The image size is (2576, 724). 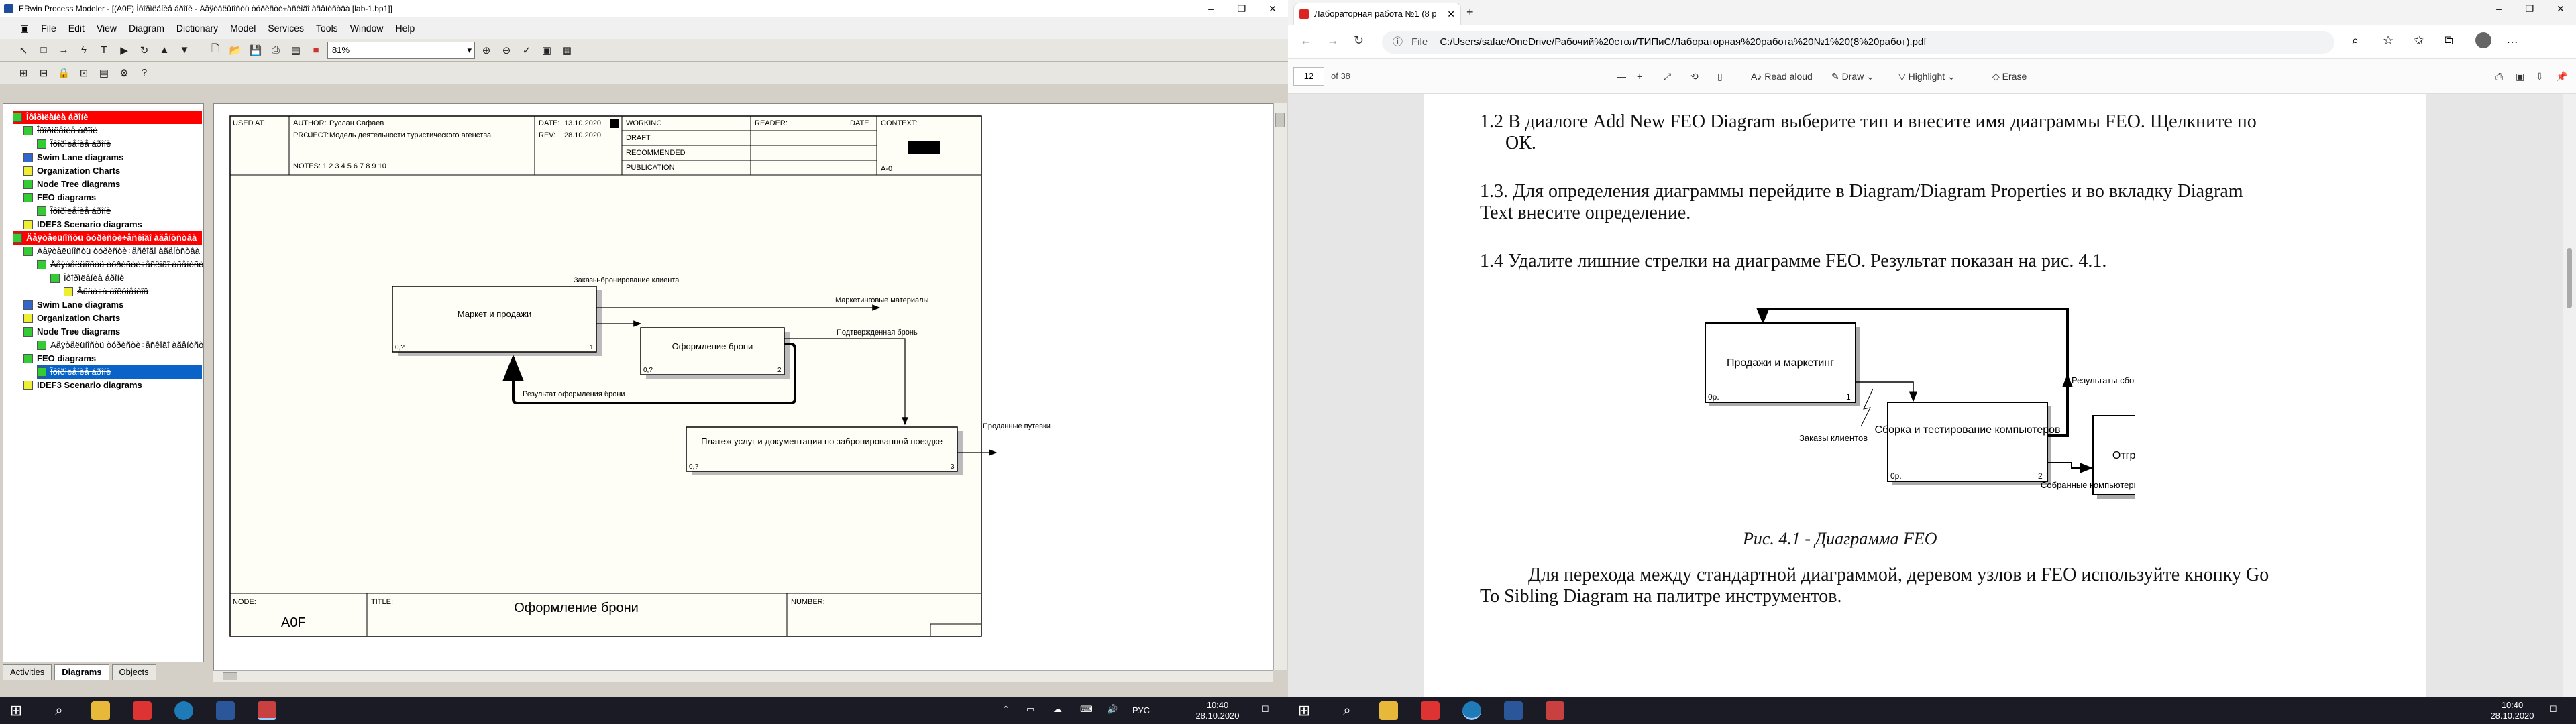 What do you see at coordinates (2419, 41) in the screenshot?
I see `favorites-bar-icon: ✩` at bounding box center [2419, 41].